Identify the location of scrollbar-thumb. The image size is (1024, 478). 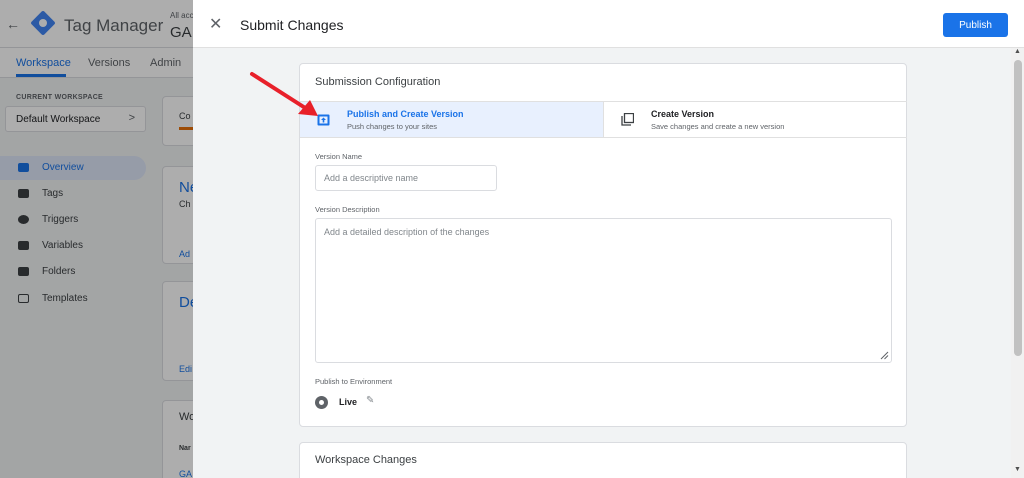
(1018, 208).